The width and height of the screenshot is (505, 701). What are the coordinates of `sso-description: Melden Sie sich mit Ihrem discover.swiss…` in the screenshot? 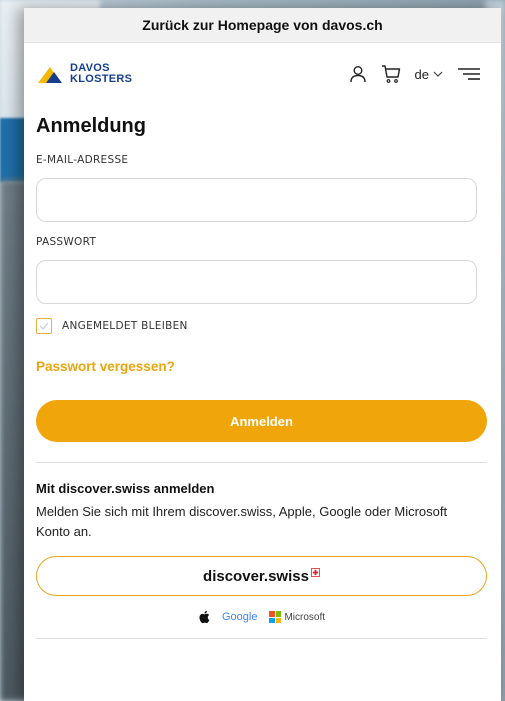 It's located at (242, 521).